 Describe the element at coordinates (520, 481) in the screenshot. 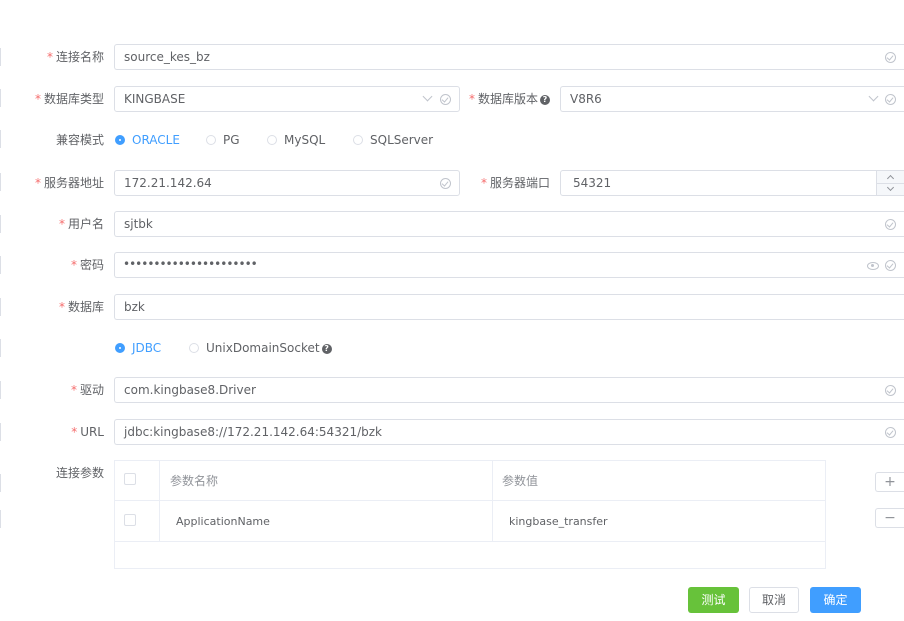

I see `param-value-header: 参数值` at that location.